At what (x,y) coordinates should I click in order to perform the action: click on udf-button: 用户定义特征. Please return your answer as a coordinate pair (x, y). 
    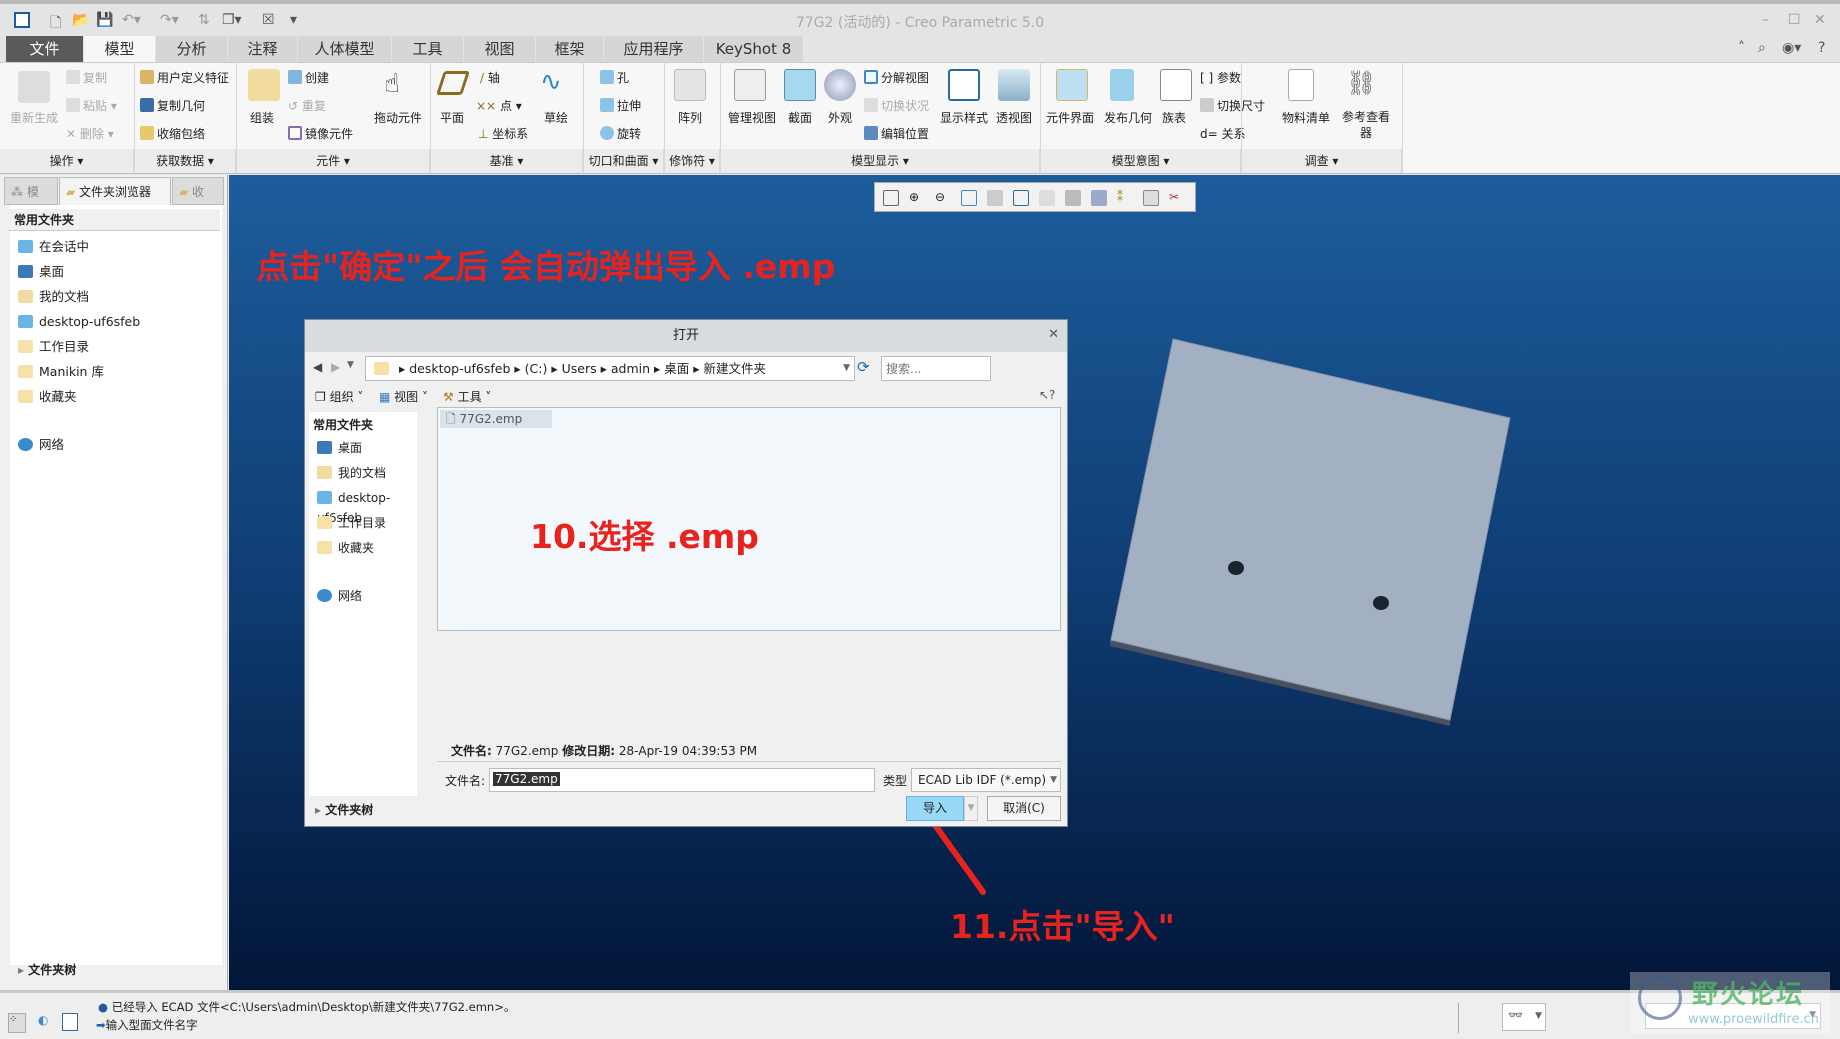
    Looking at the image, I should click on (184, 77).